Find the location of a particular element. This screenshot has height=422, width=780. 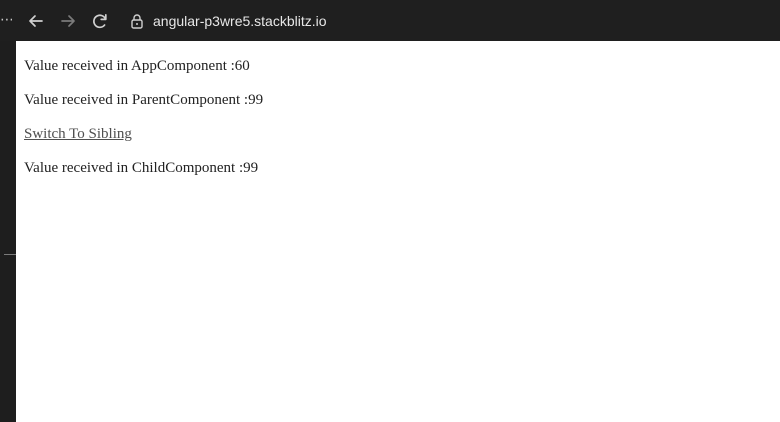

more-dots-icon: ⋯ is located at coordinates (6, 20).